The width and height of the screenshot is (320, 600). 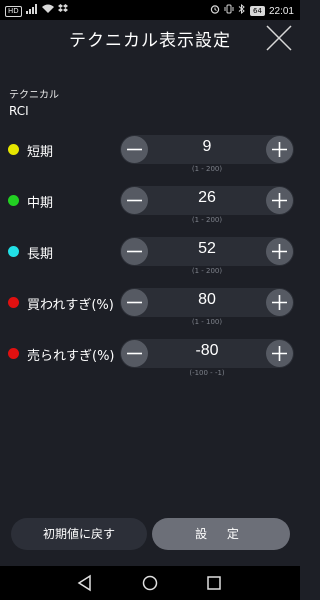 I want to click on long-stepper: 52, so click(x=207, y=251).